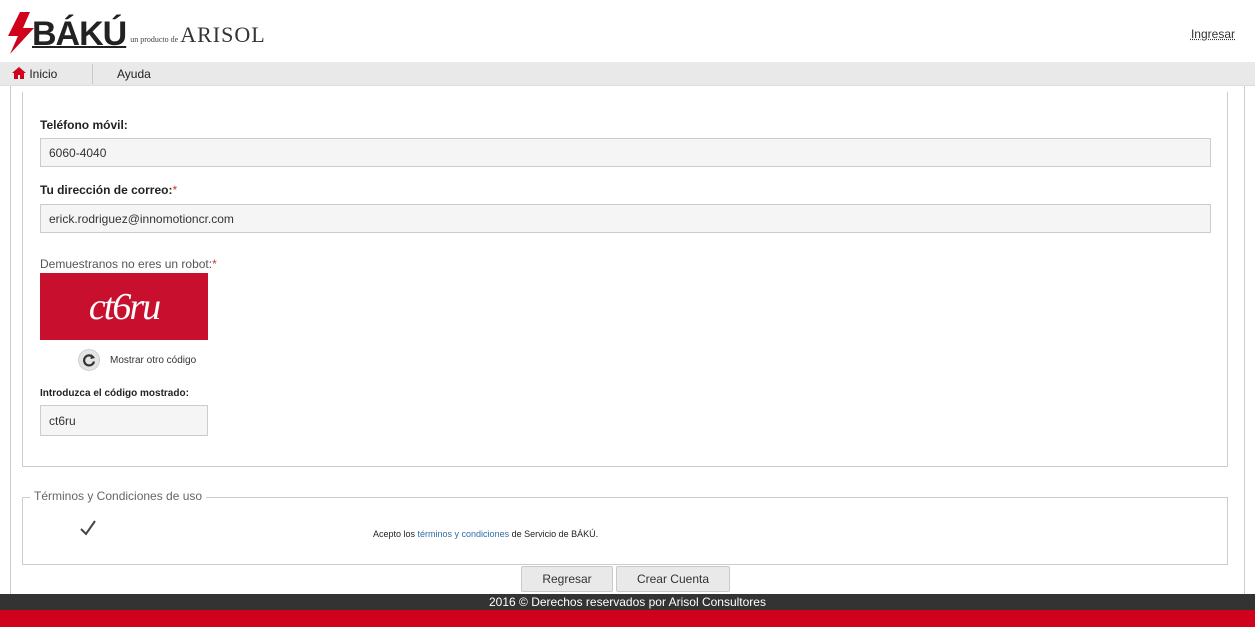 The height and width of the screenshot is (627, 1255). What do you see at coordinates (62, 420) in the screenshot?
I see `code-value: ct6ru` at bounding box center [62, 420].